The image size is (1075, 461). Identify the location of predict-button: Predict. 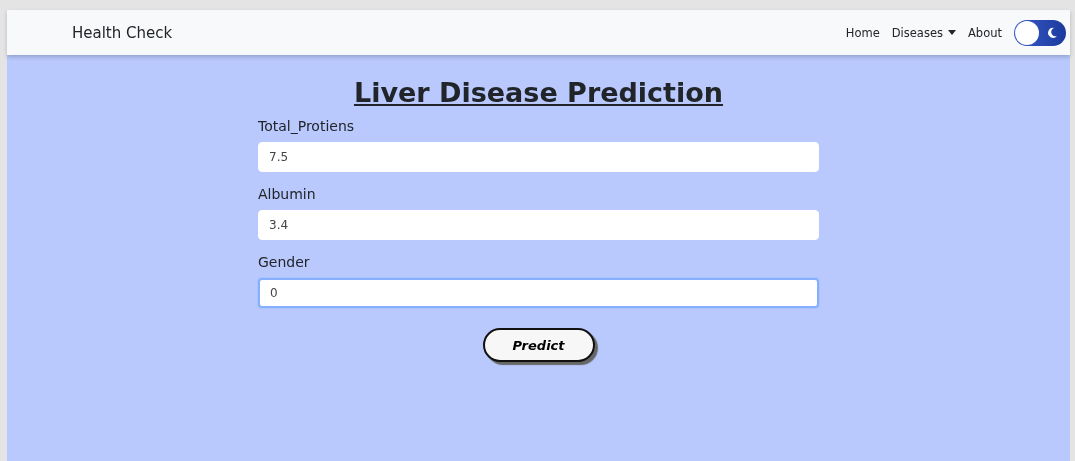
(538, 345).